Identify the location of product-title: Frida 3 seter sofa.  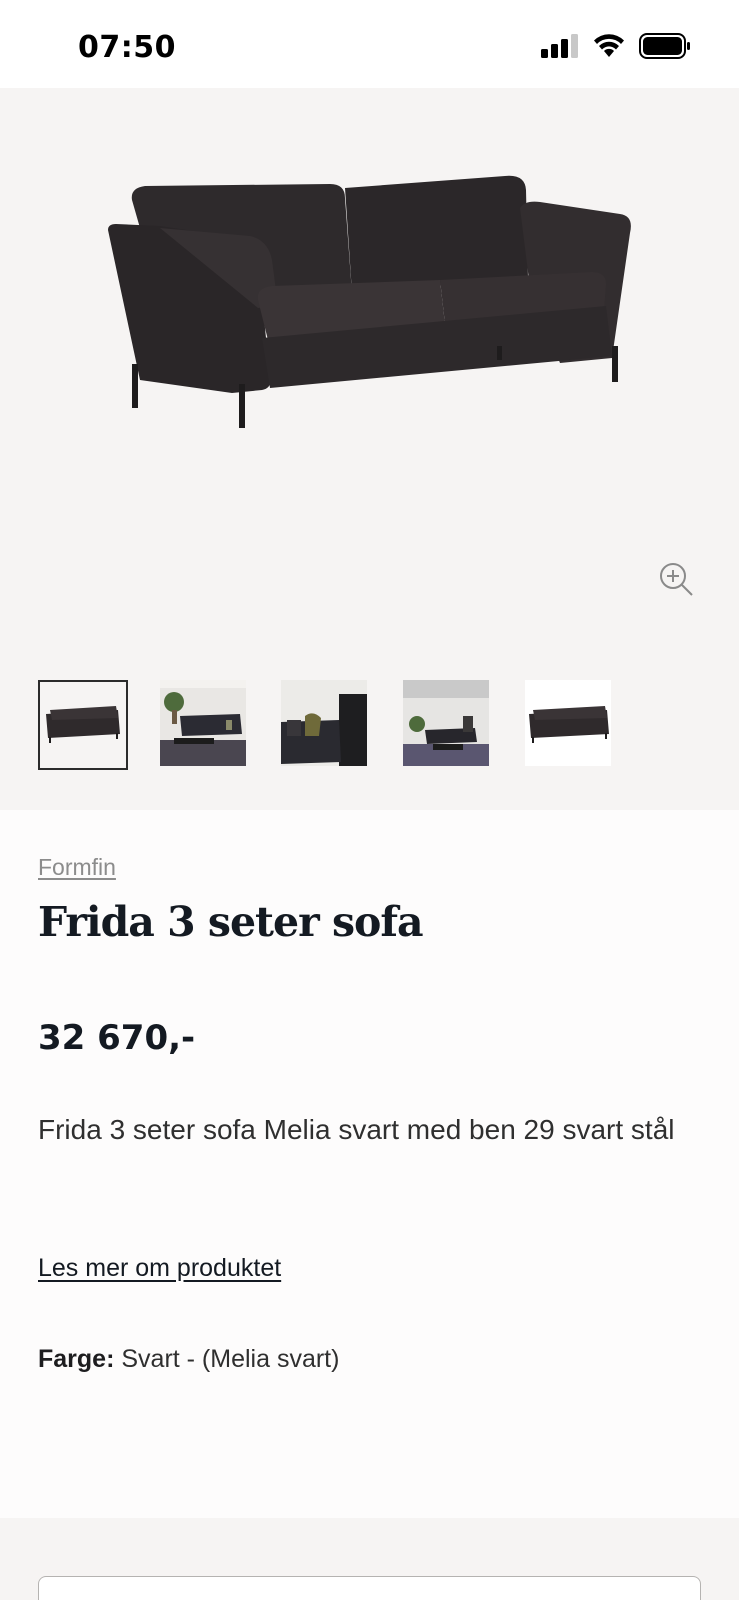
(231, 922).